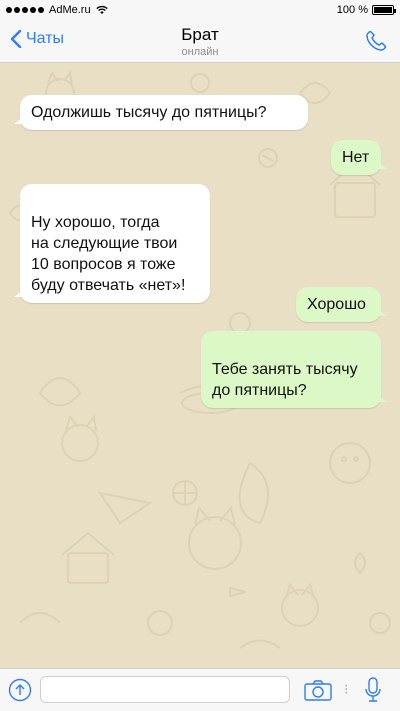  Describe the element at coordinates (70, 10) in the screenshot. I see `carrier-name: AdMe.ru` at that location.